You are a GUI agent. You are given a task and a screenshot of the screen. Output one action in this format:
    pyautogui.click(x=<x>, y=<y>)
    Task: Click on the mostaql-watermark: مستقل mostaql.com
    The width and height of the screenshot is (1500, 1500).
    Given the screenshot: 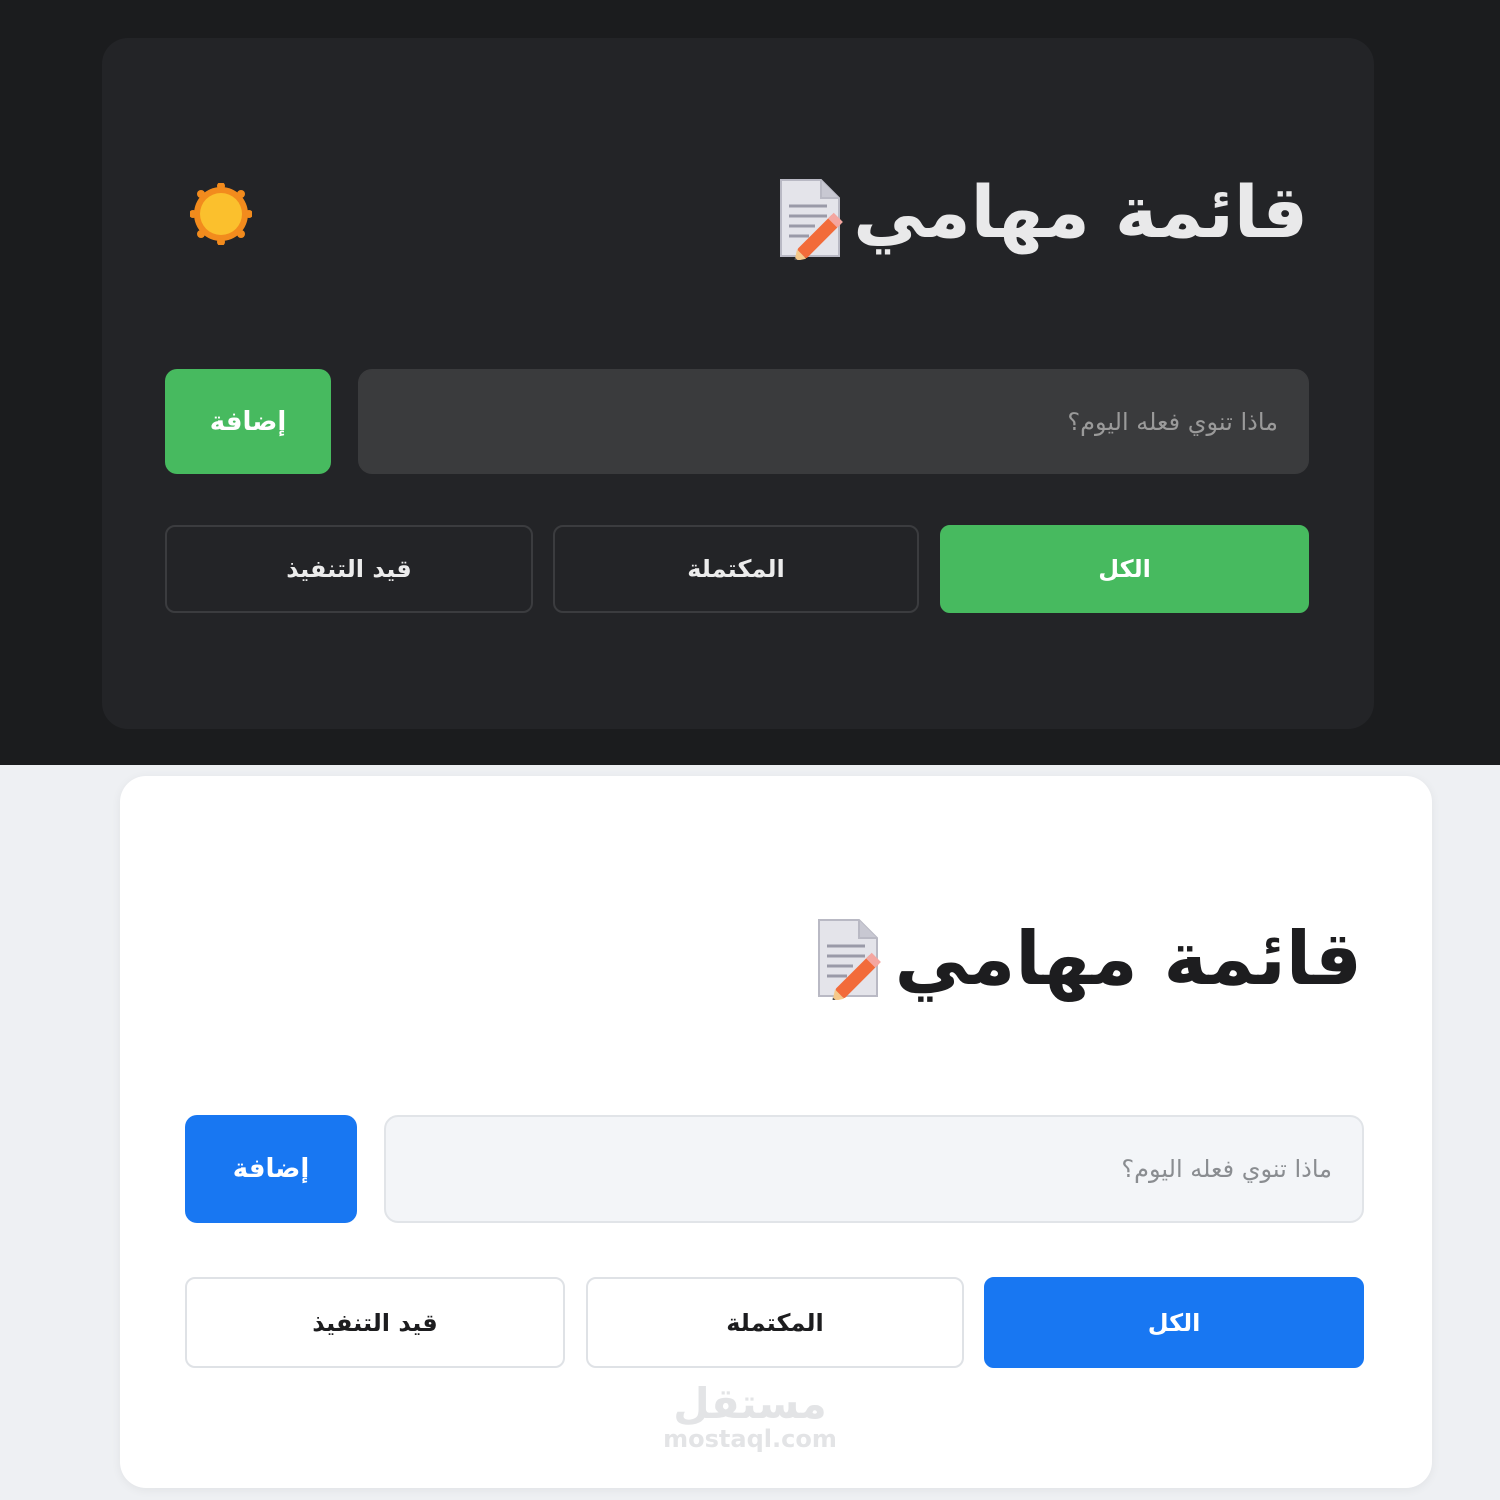 What is the action you would take?
    pyautogui.click(x=750, y=1418)
    